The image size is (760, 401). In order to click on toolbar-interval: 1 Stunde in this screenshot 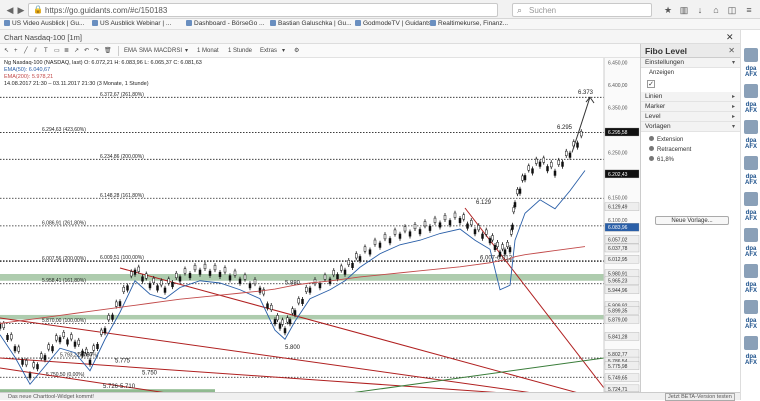, I will do `click(240, 51)`.